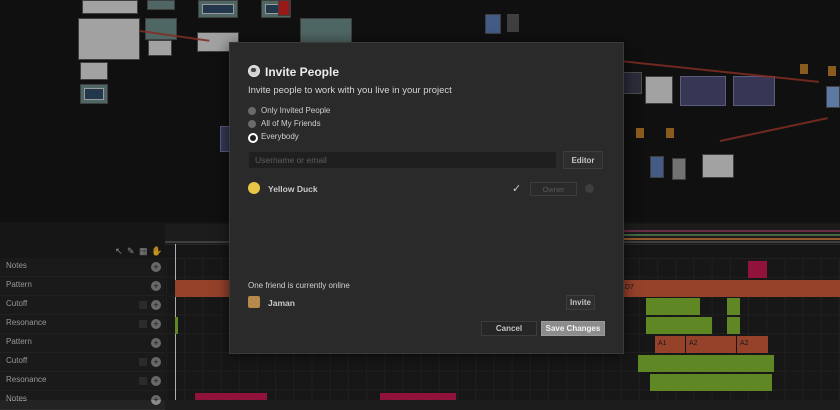 This screenshot has height=410, width=840. Describe the element at coordinates (425, 189) in the screenshot. I see `member-row: Yellow Duck ✓ Owner` at that location.